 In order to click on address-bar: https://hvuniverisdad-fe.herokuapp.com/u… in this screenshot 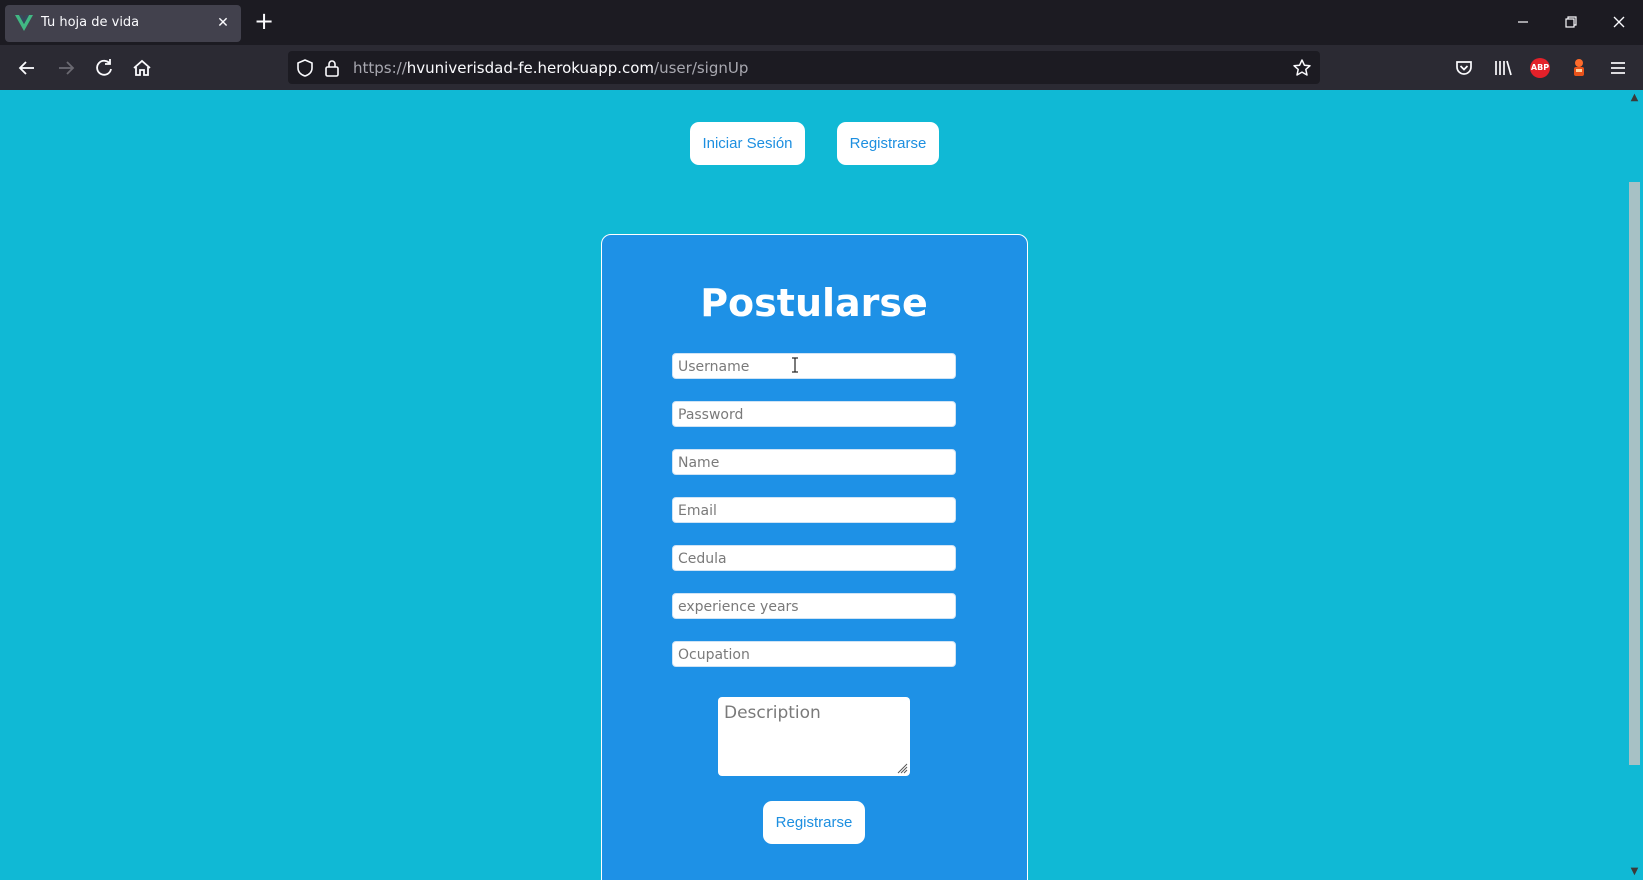, I will do `click(804, 67)`.